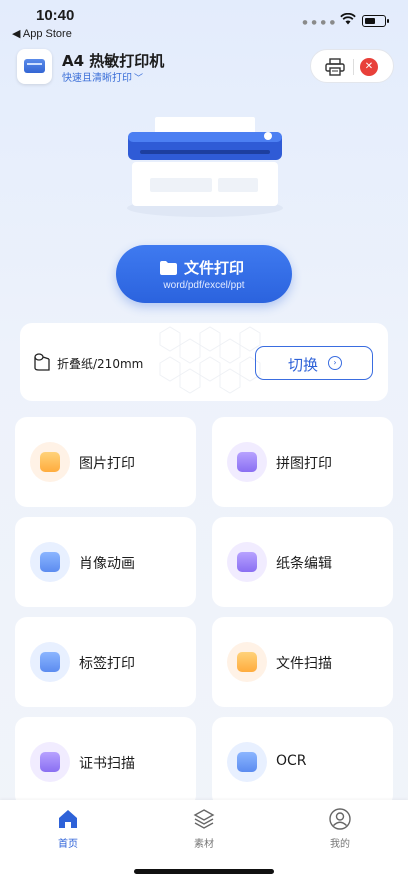 The width and height of the screenshot is (408, 883). I want to click on tab-materials: 素材, so click(204, 830).